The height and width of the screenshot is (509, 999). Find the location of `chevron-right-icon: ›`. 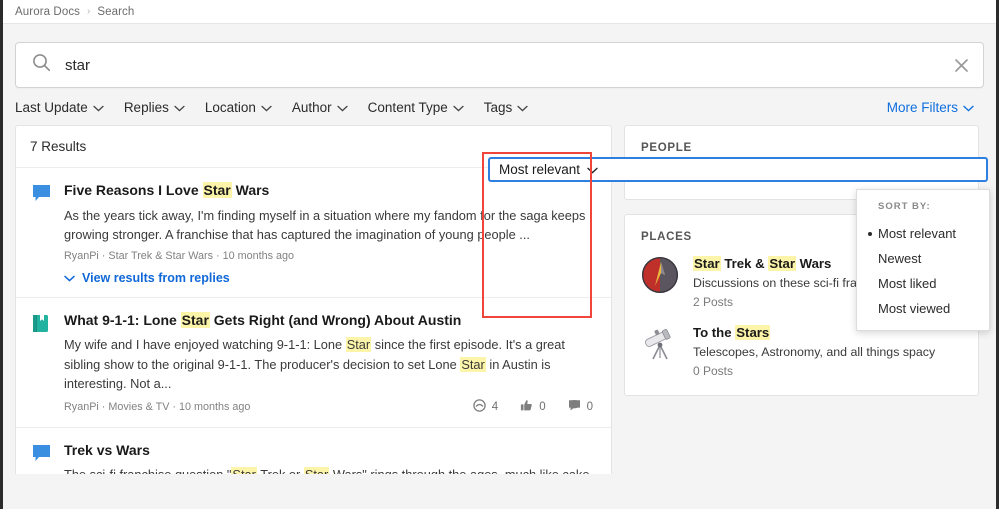

chevron-right-icon: › is located at coordinates (89, 11).